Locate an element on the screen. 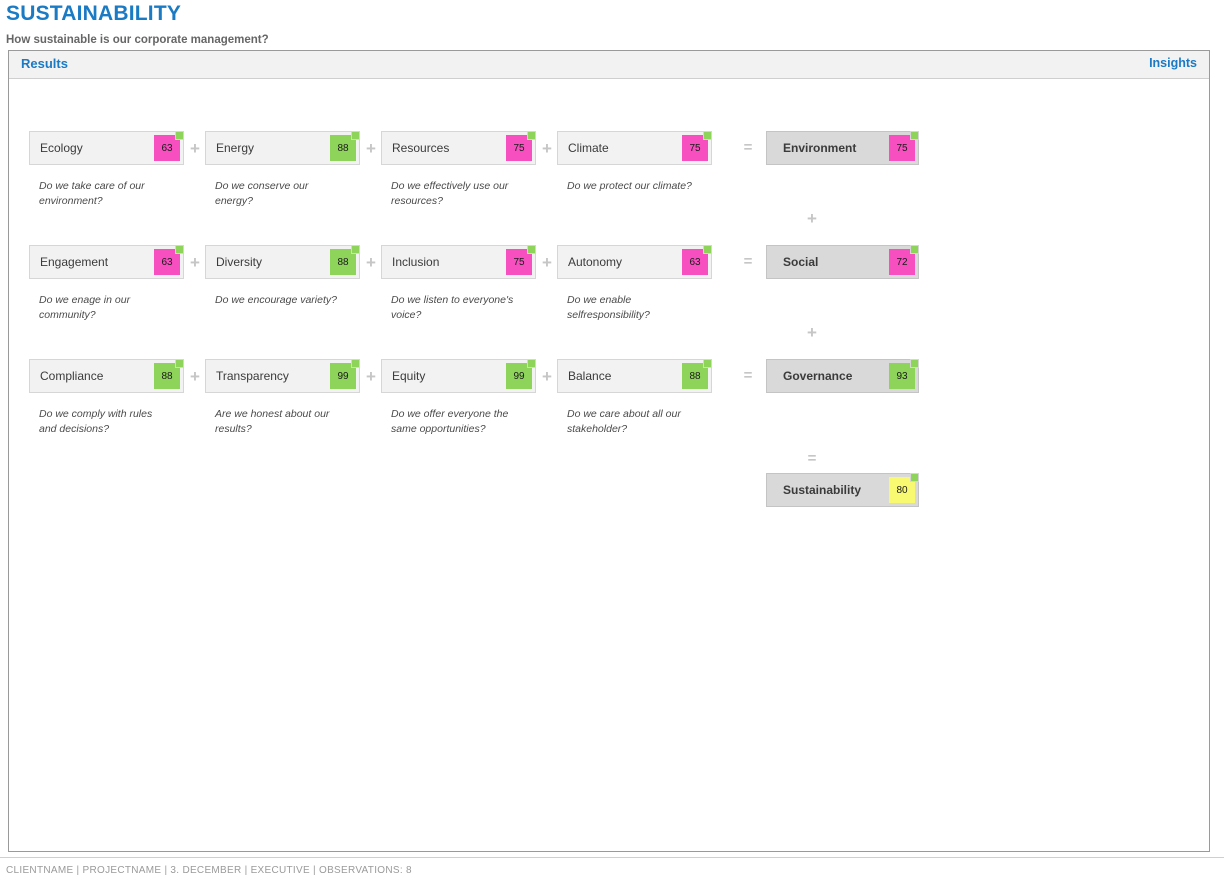 The height and width of the screenshot is (884, 1224). summary-cell: Governance 93 is located at coordinates (842, 376).